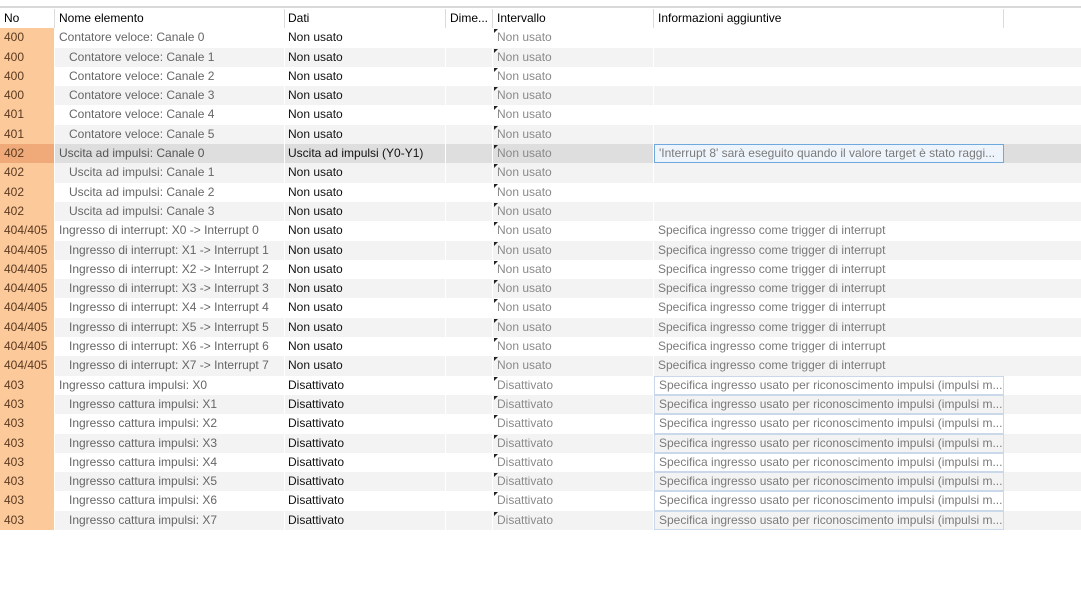  Describe the element at coordinates (27, 19) in the screenshot. I see `column-header-no: No` at that location.